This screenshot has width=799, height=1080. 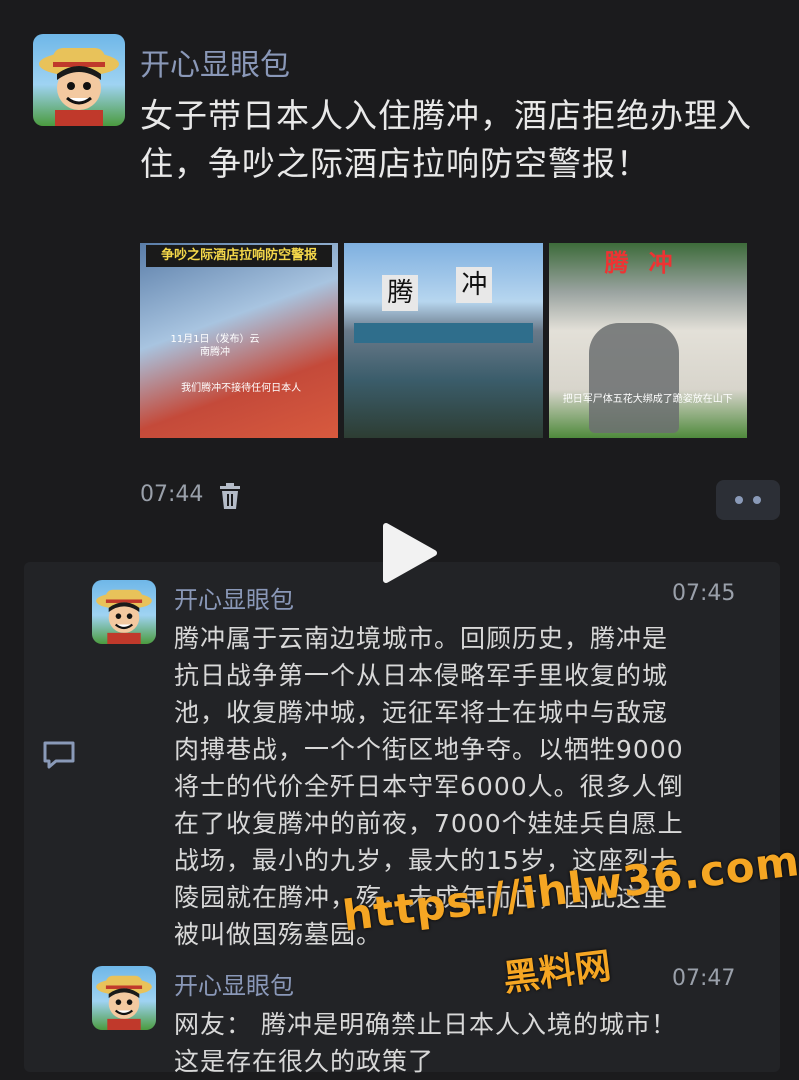 I want to click on comment-line: 在了收复腾冲的前夜，7000个娃娃兵自愿上, so click(x=429, y=823).